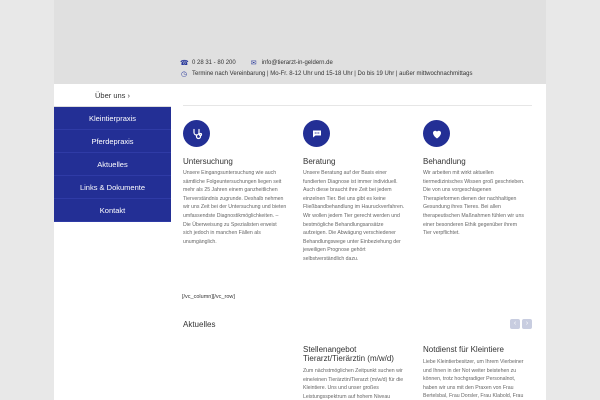 This screenshot has height=400, width=600. I want to click on stethoscope-icon, so click(196, 133).